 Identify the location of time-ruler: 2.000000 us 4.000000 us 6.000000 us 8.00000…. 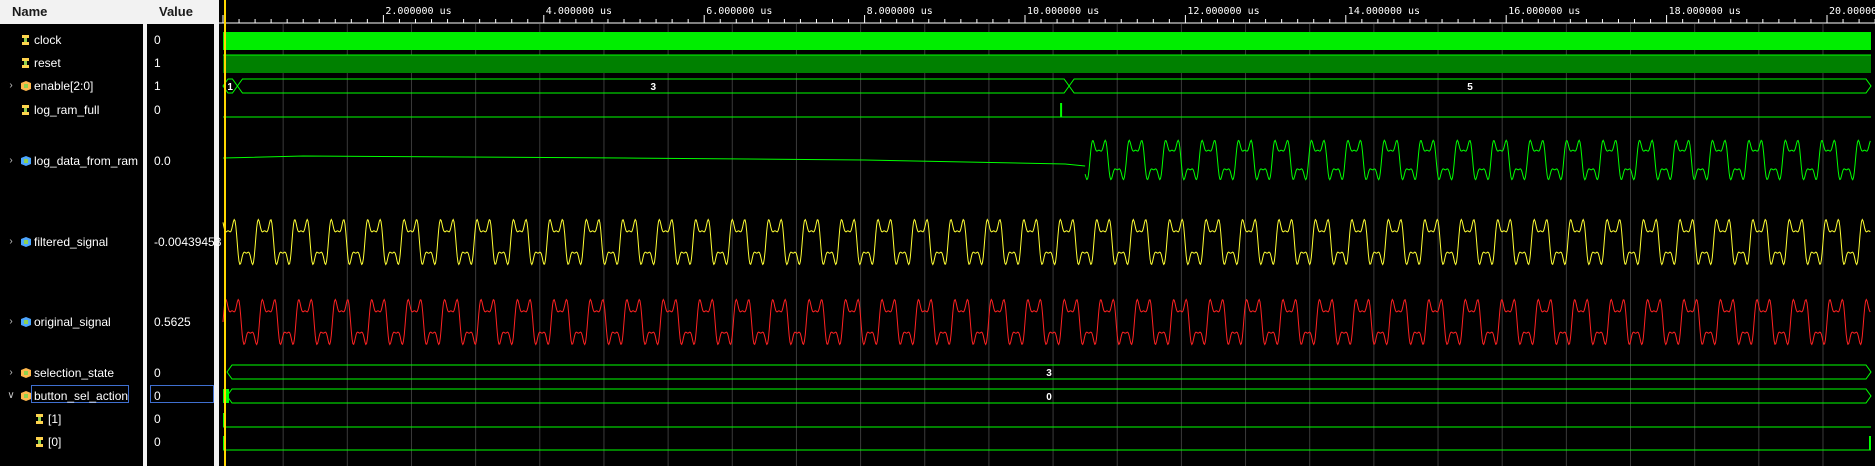
(1047, 12).